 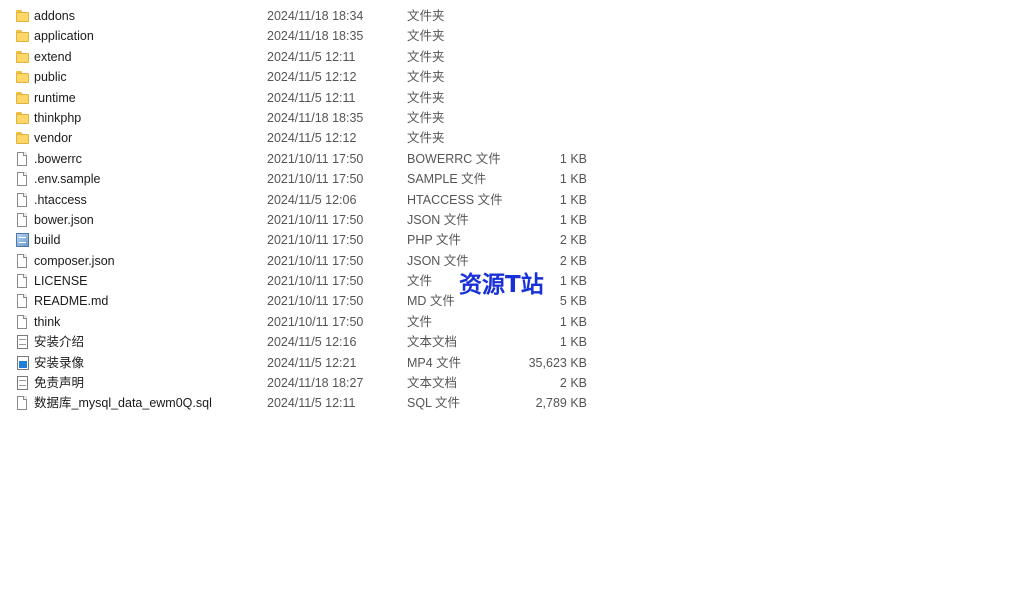 What do you see at coordinates (58, 158) in the screenshot?
I see `file-name: .bowerrc` at bounding box center [58, 158].